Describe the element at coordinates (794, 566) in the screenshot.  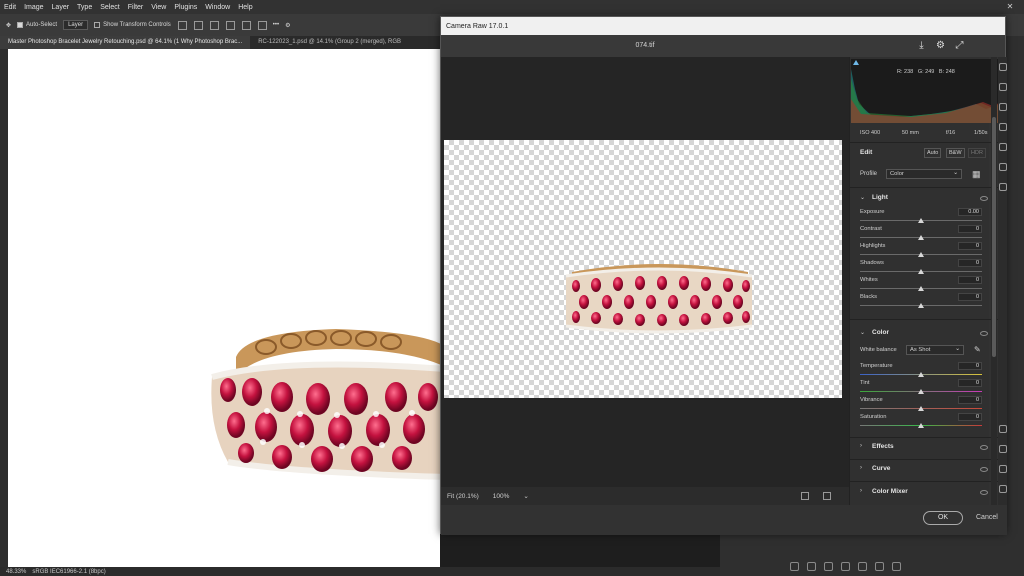
I see `link-layers-icon` at that location.